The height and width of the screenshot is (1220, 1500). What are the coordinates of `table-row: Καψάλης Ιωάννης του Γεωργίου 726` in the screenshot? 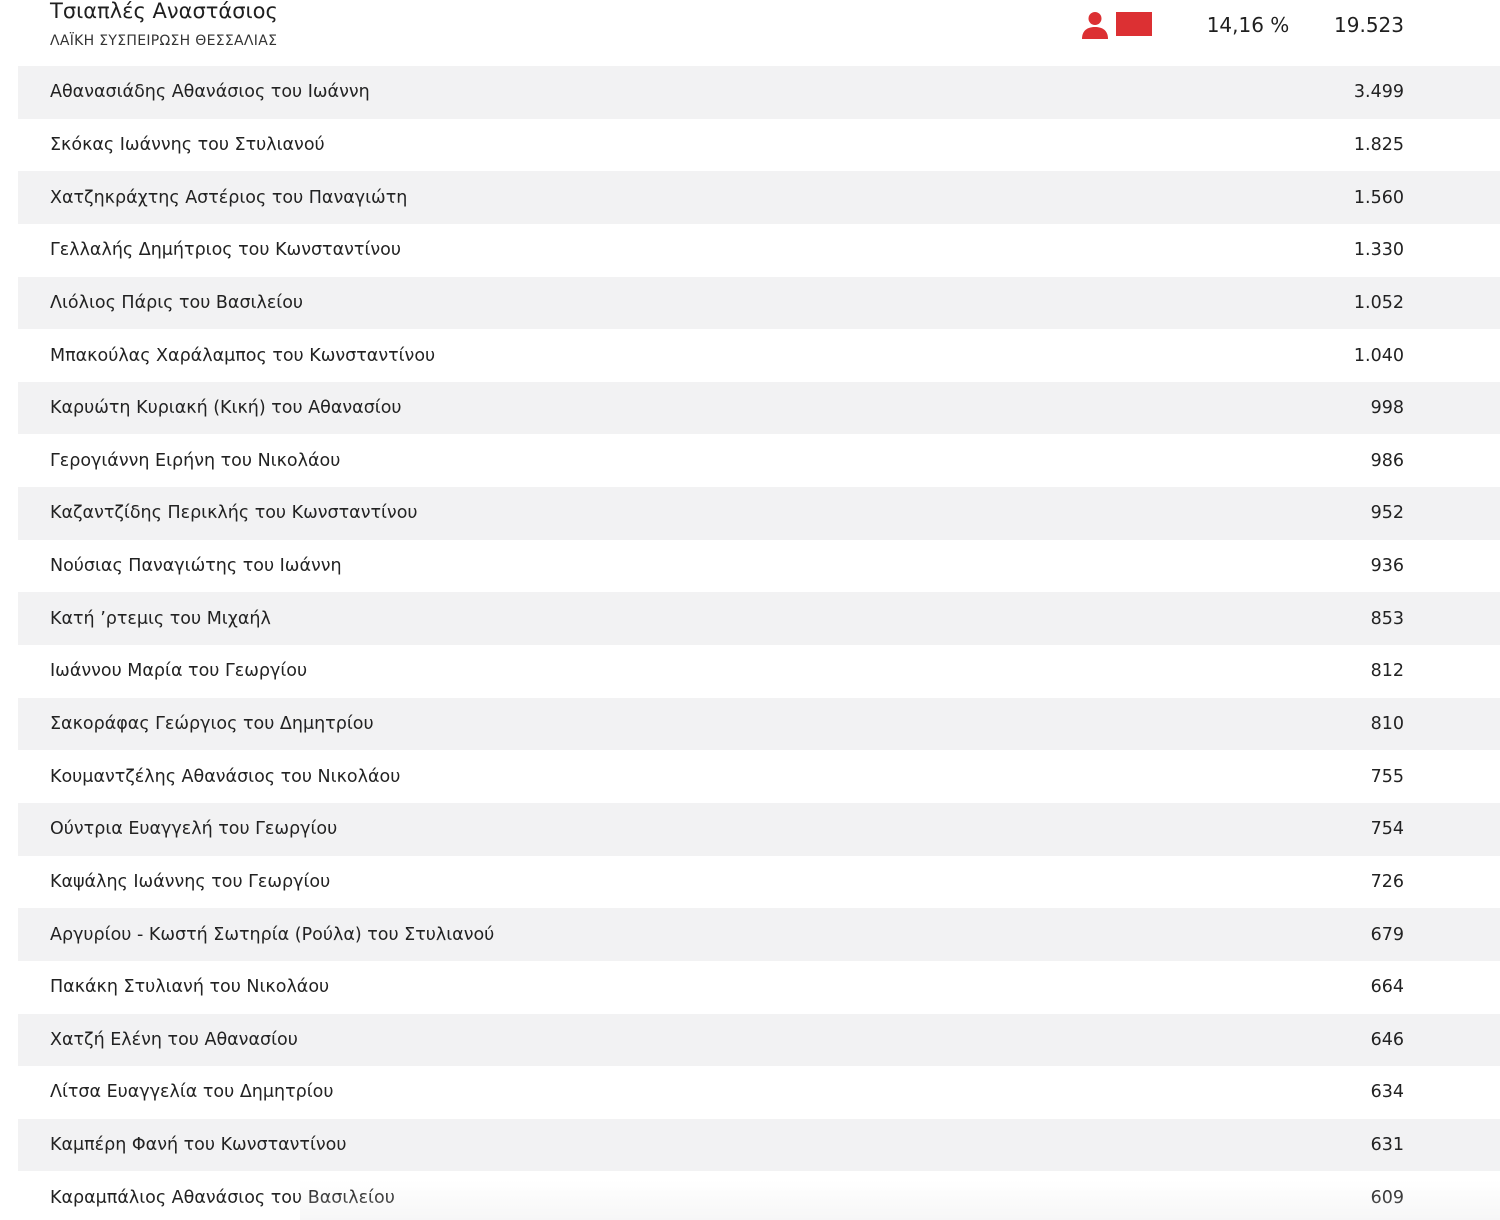 It's located at (759, 882).